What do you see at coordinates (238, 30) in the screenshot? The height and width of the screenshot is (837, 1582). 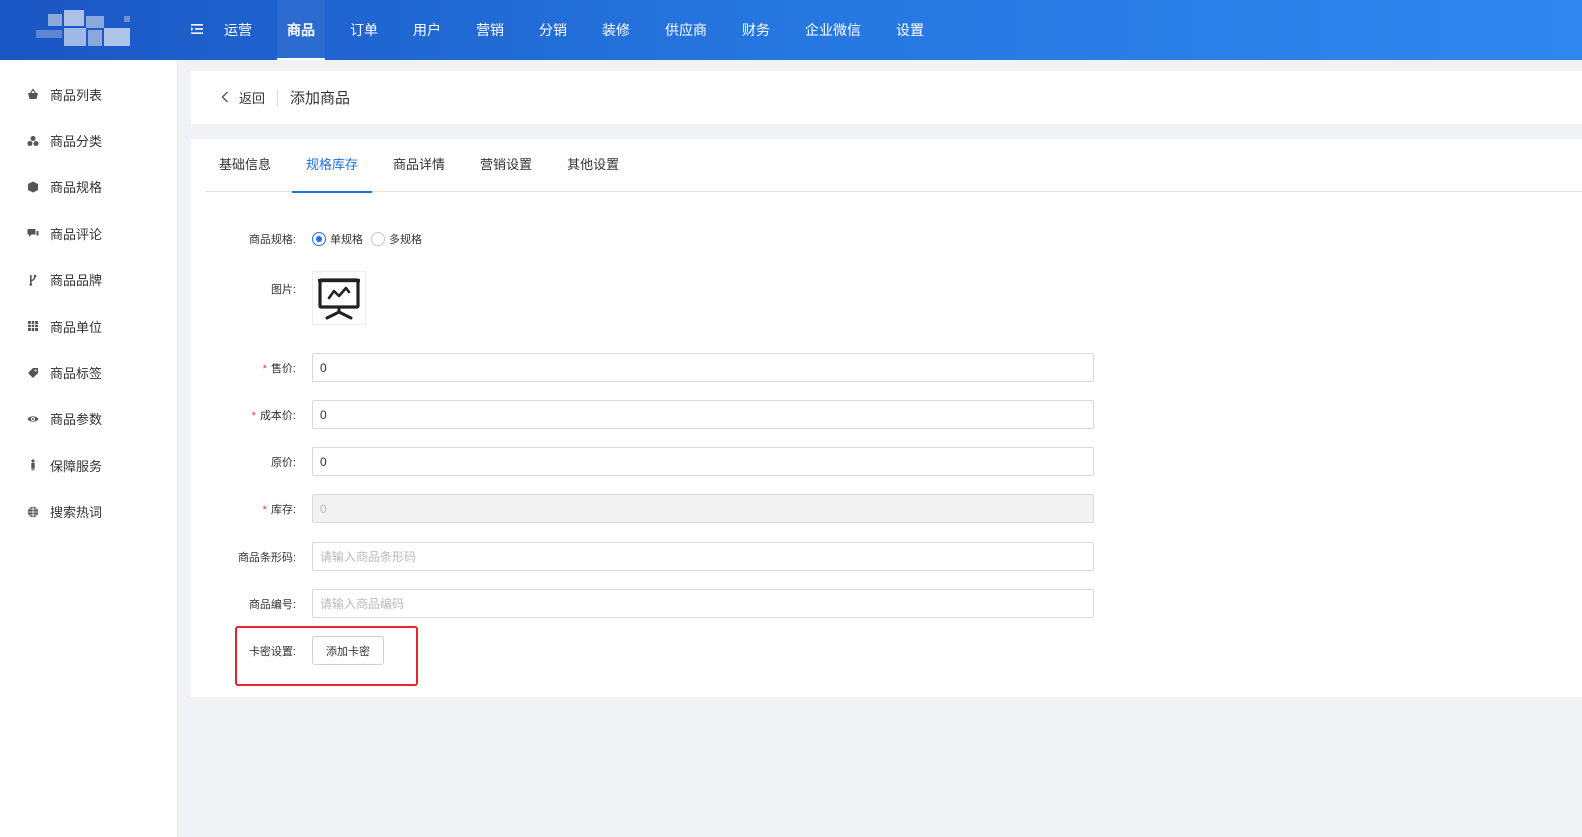 I see `nav-item-operations: 运营` at bounding box center [238, 30].